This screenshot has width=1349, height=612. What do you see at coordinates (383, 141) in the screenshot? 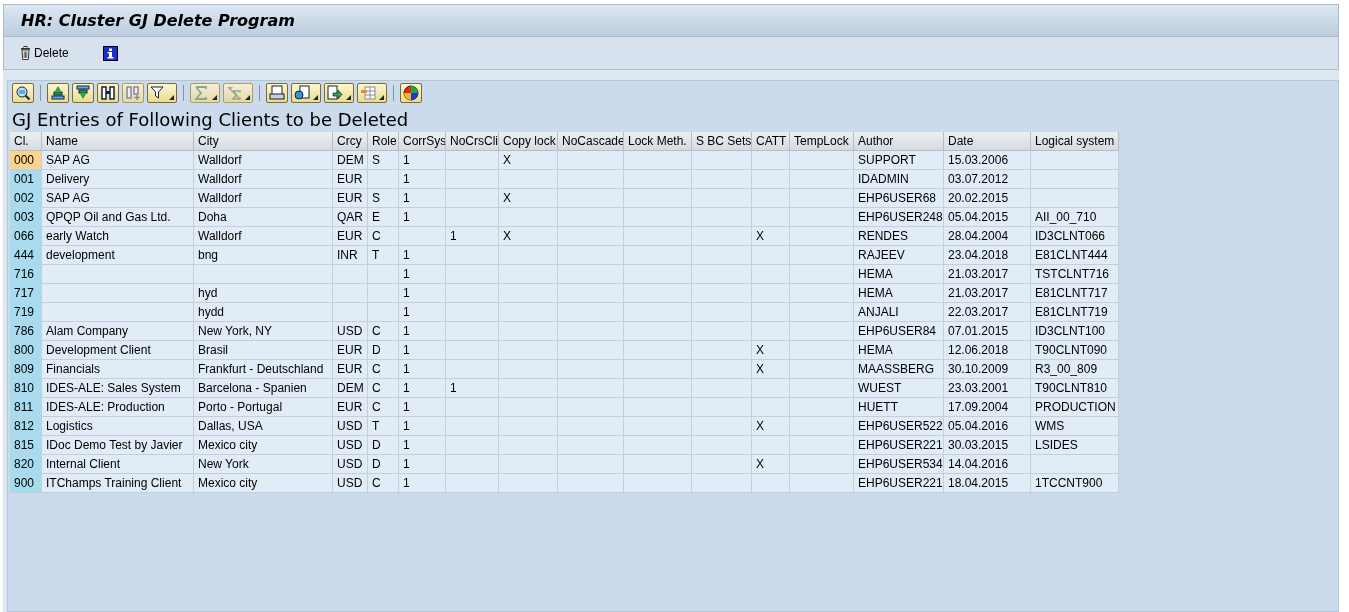
I see `column-header: Role` at bounding box center [383, 141].